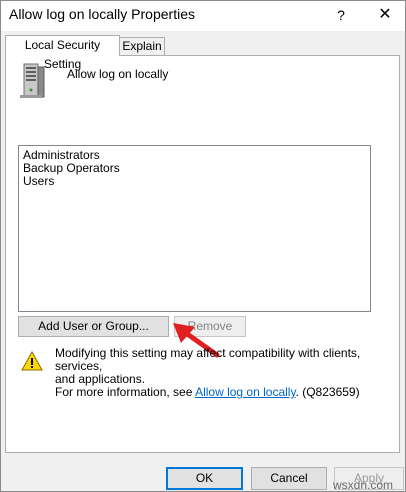  I want to click on warning-icon, so click(32, 361).